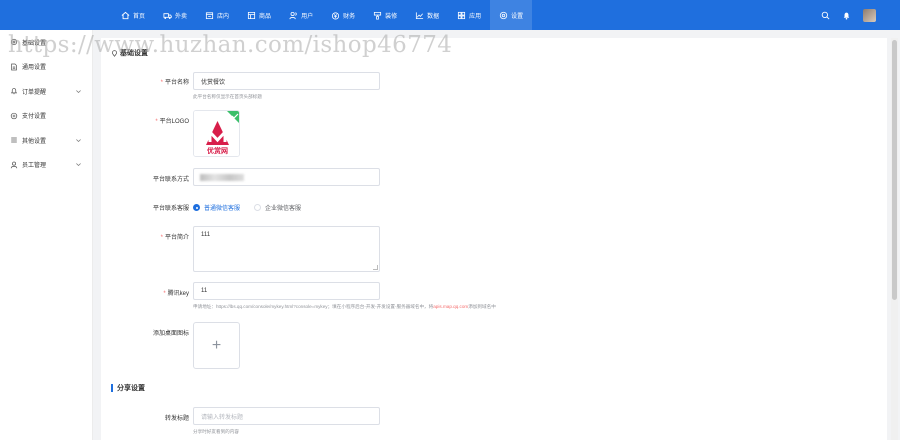 Image resolution: width=900 pixels, height=440 pixels. What do you see at coordinates (170, 180) in the screenshot?
I see `contact-label: 平台联系方式` at bounding box center [170, 180].